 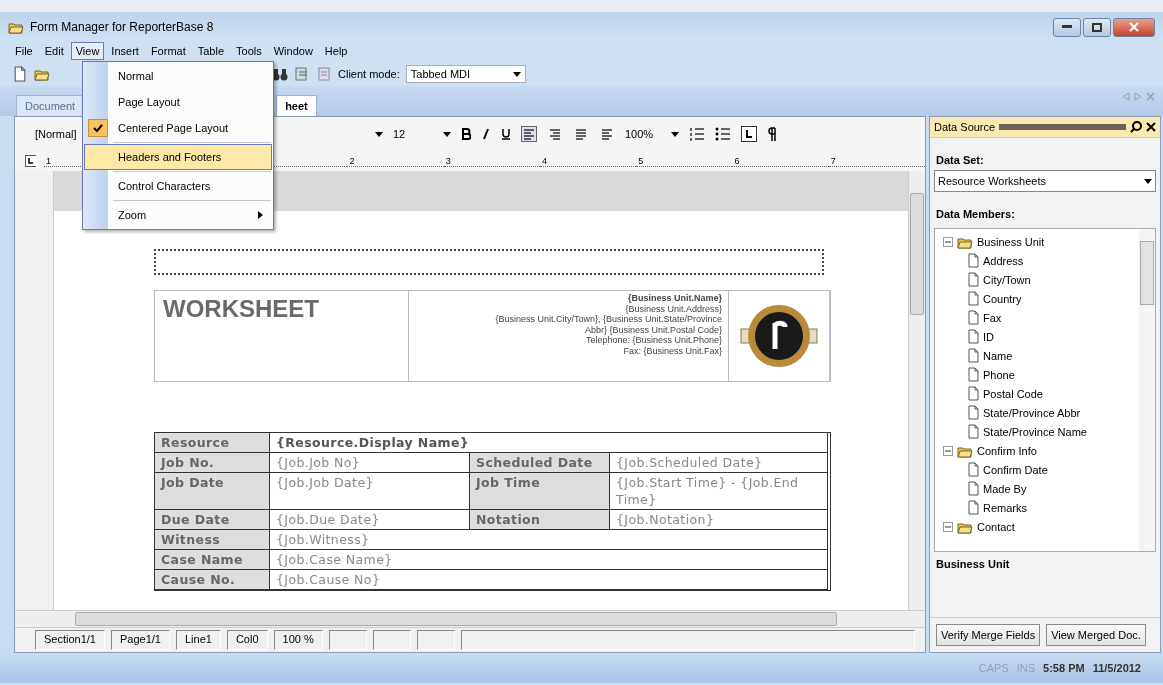 I want to click on tree-item: ID, so click(x=1041, y=336).